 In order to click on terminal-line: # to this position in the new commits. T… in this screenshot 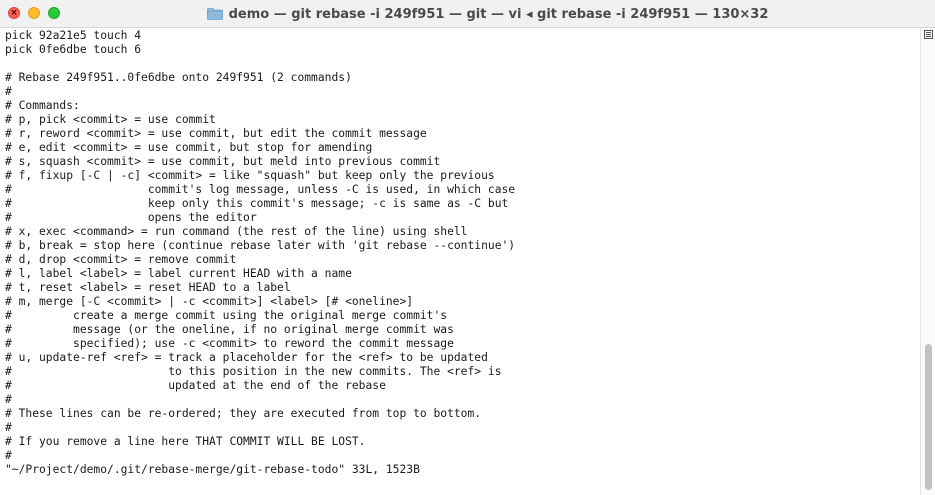, I will do `click(253, 371)`.